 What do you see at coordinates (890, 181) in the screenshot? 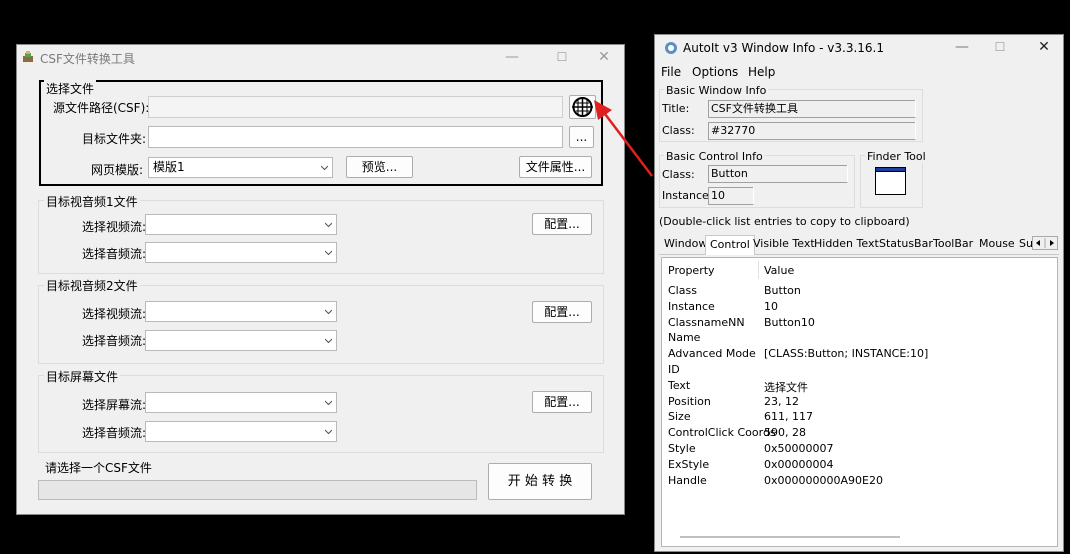
I see `finder-tool-icon` at bounding box center [890, 181].